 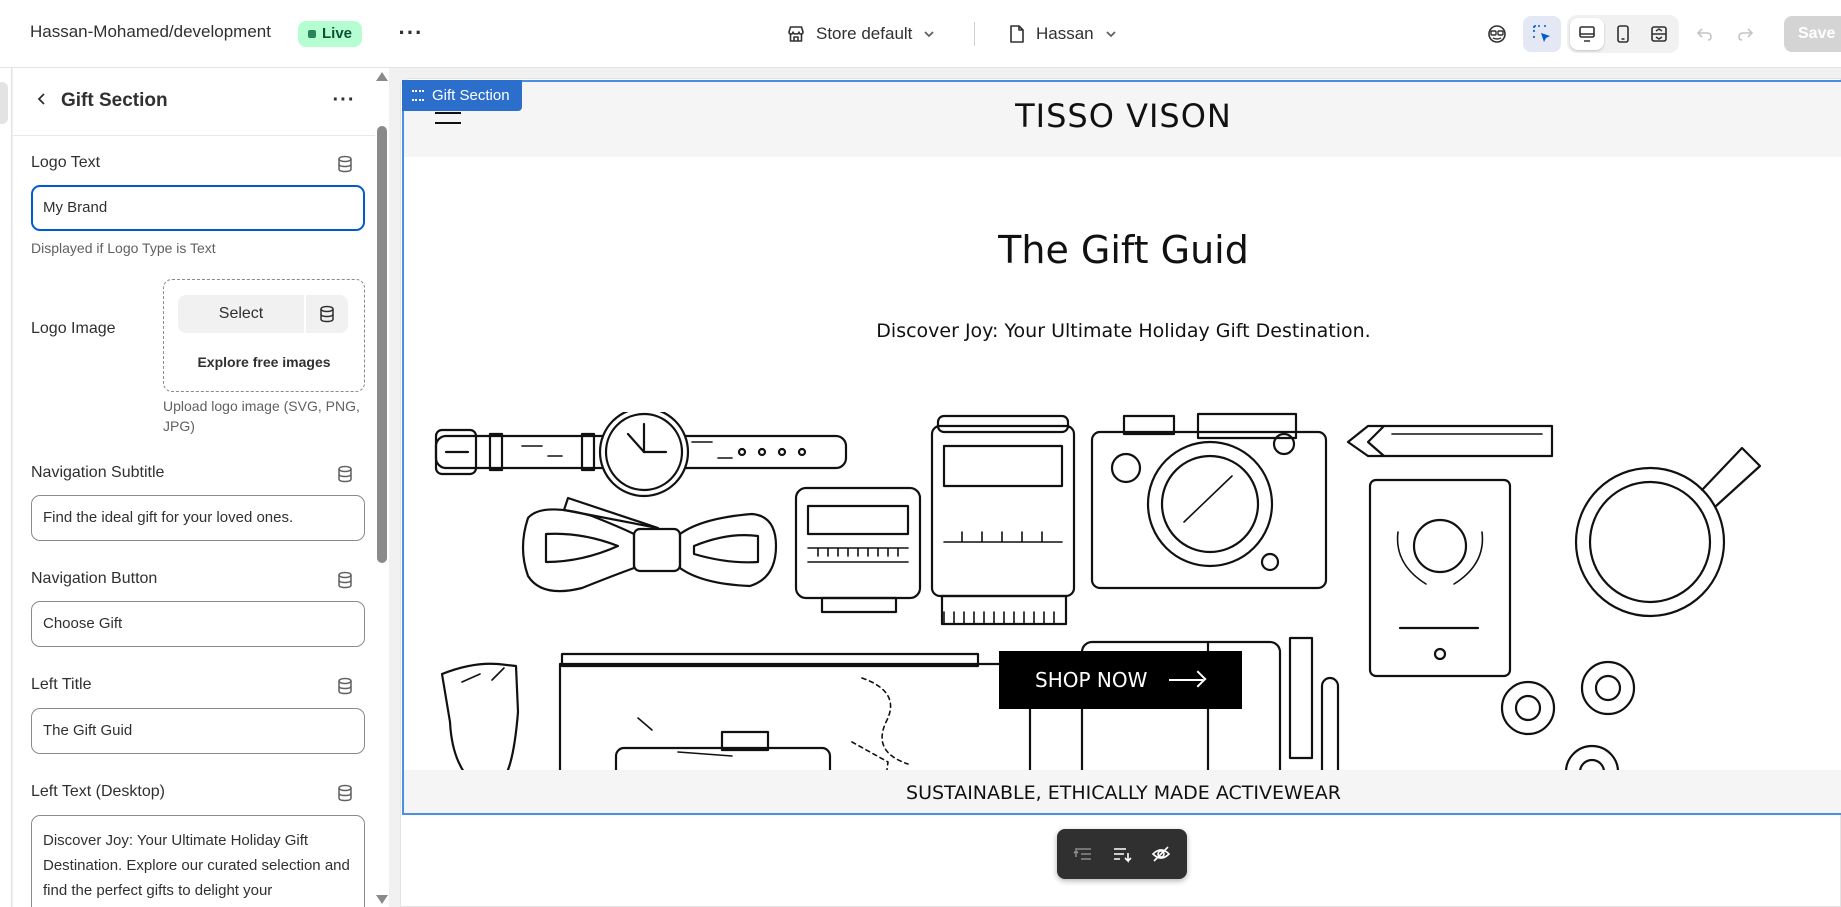 What do you see at coordinates (94, 578) in the screenshot?
I see `nav-button-label: Navigation Button` at bounding box center [94, 578].